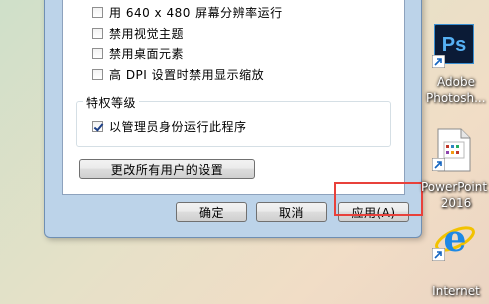 The width and height of the screenshot is (489, 304). What do you see at coordinates (97, 12) in the screenshot?
I see `checkbox-640x480` at bounding box center [97, 12].